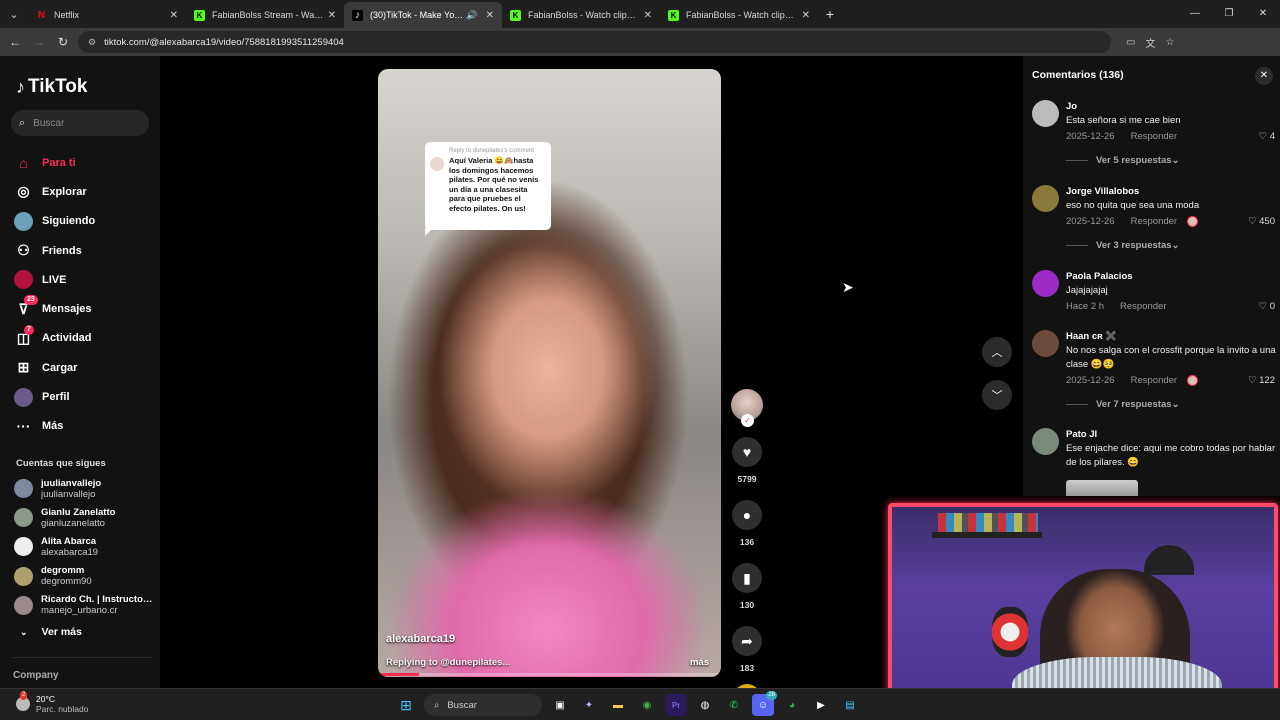 The height and width of the screenshot is (720, 1280). I want to click on comment-author: Haan ᴄʀ ✖️, so click(1171, 336).